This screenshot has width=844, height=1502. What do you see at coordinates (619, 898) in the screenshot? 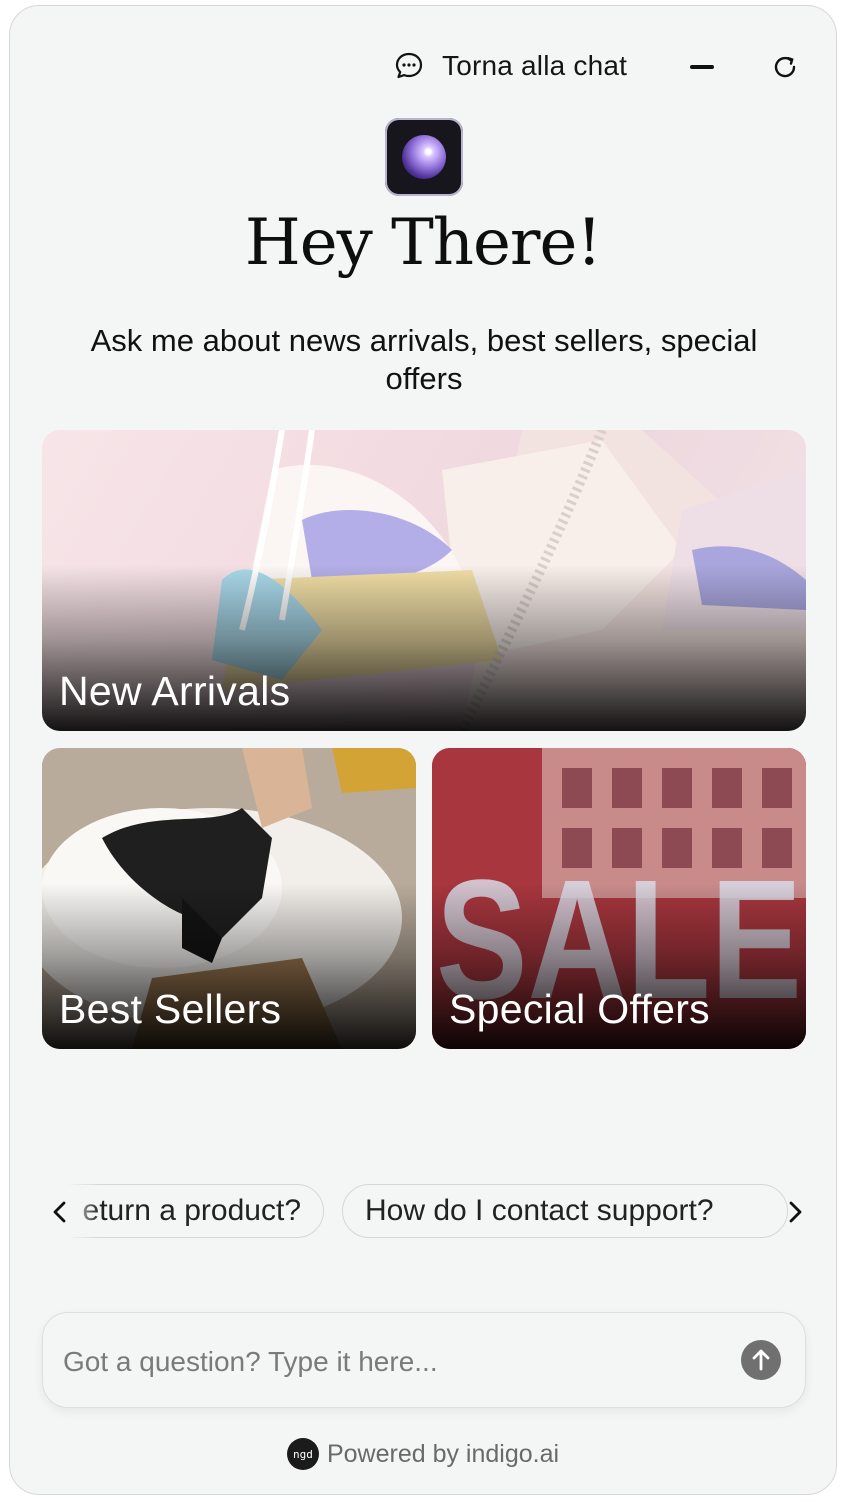
I see `special-offers-card: SALE Special Offers` at bounding box center [619, 898].